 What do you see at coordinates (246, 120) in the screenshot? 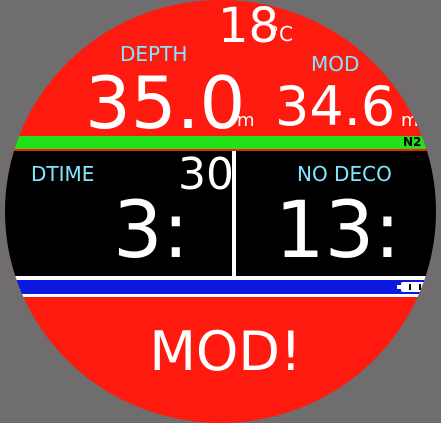
I see `depth-unit: m` at bounding box center [246, 120].